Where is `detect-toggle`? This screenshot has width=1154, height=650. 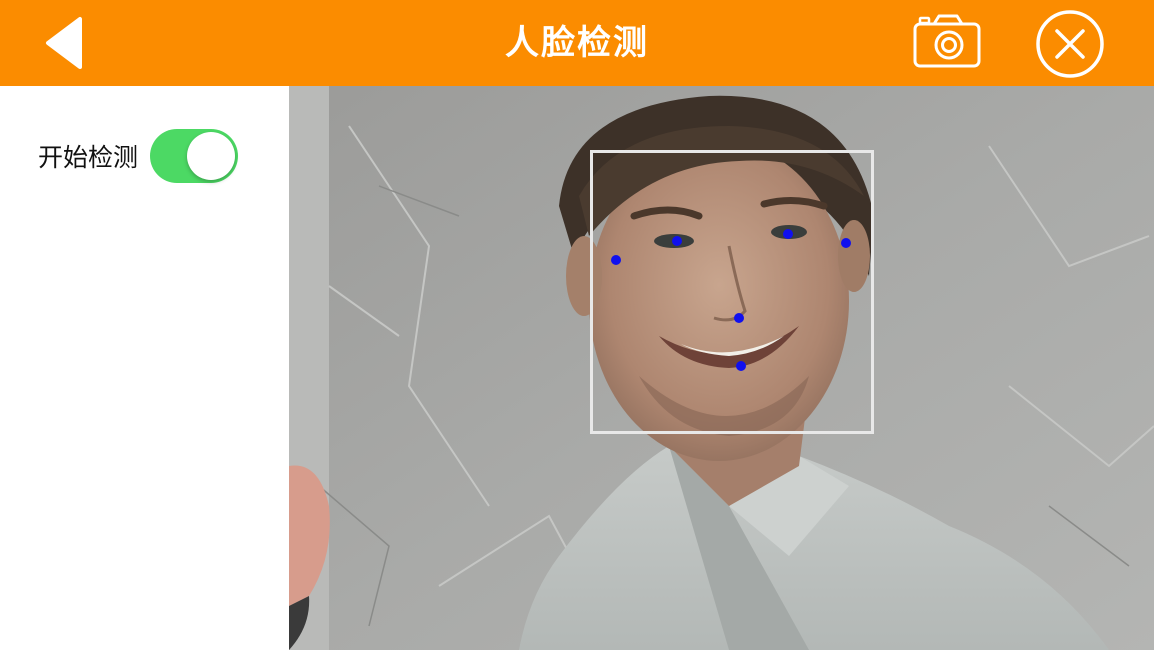 detect-toggle is located at coordinates (194, 156).